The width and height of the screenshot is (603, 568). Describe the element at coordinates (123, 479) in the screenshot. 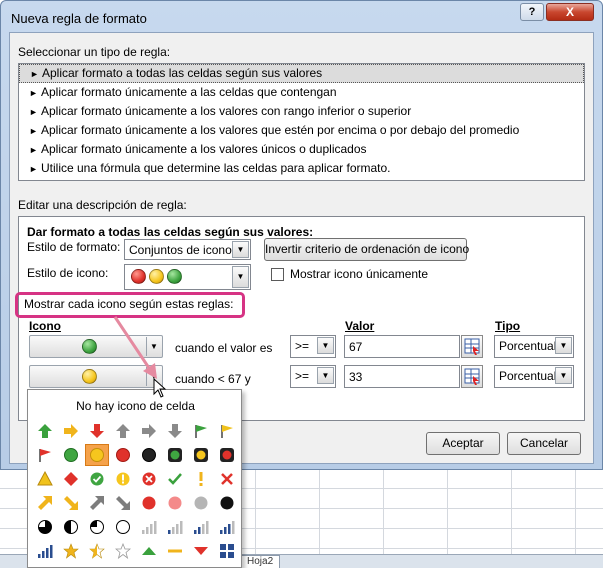

I see `yellow-exclamation-circle-icon` at that location.